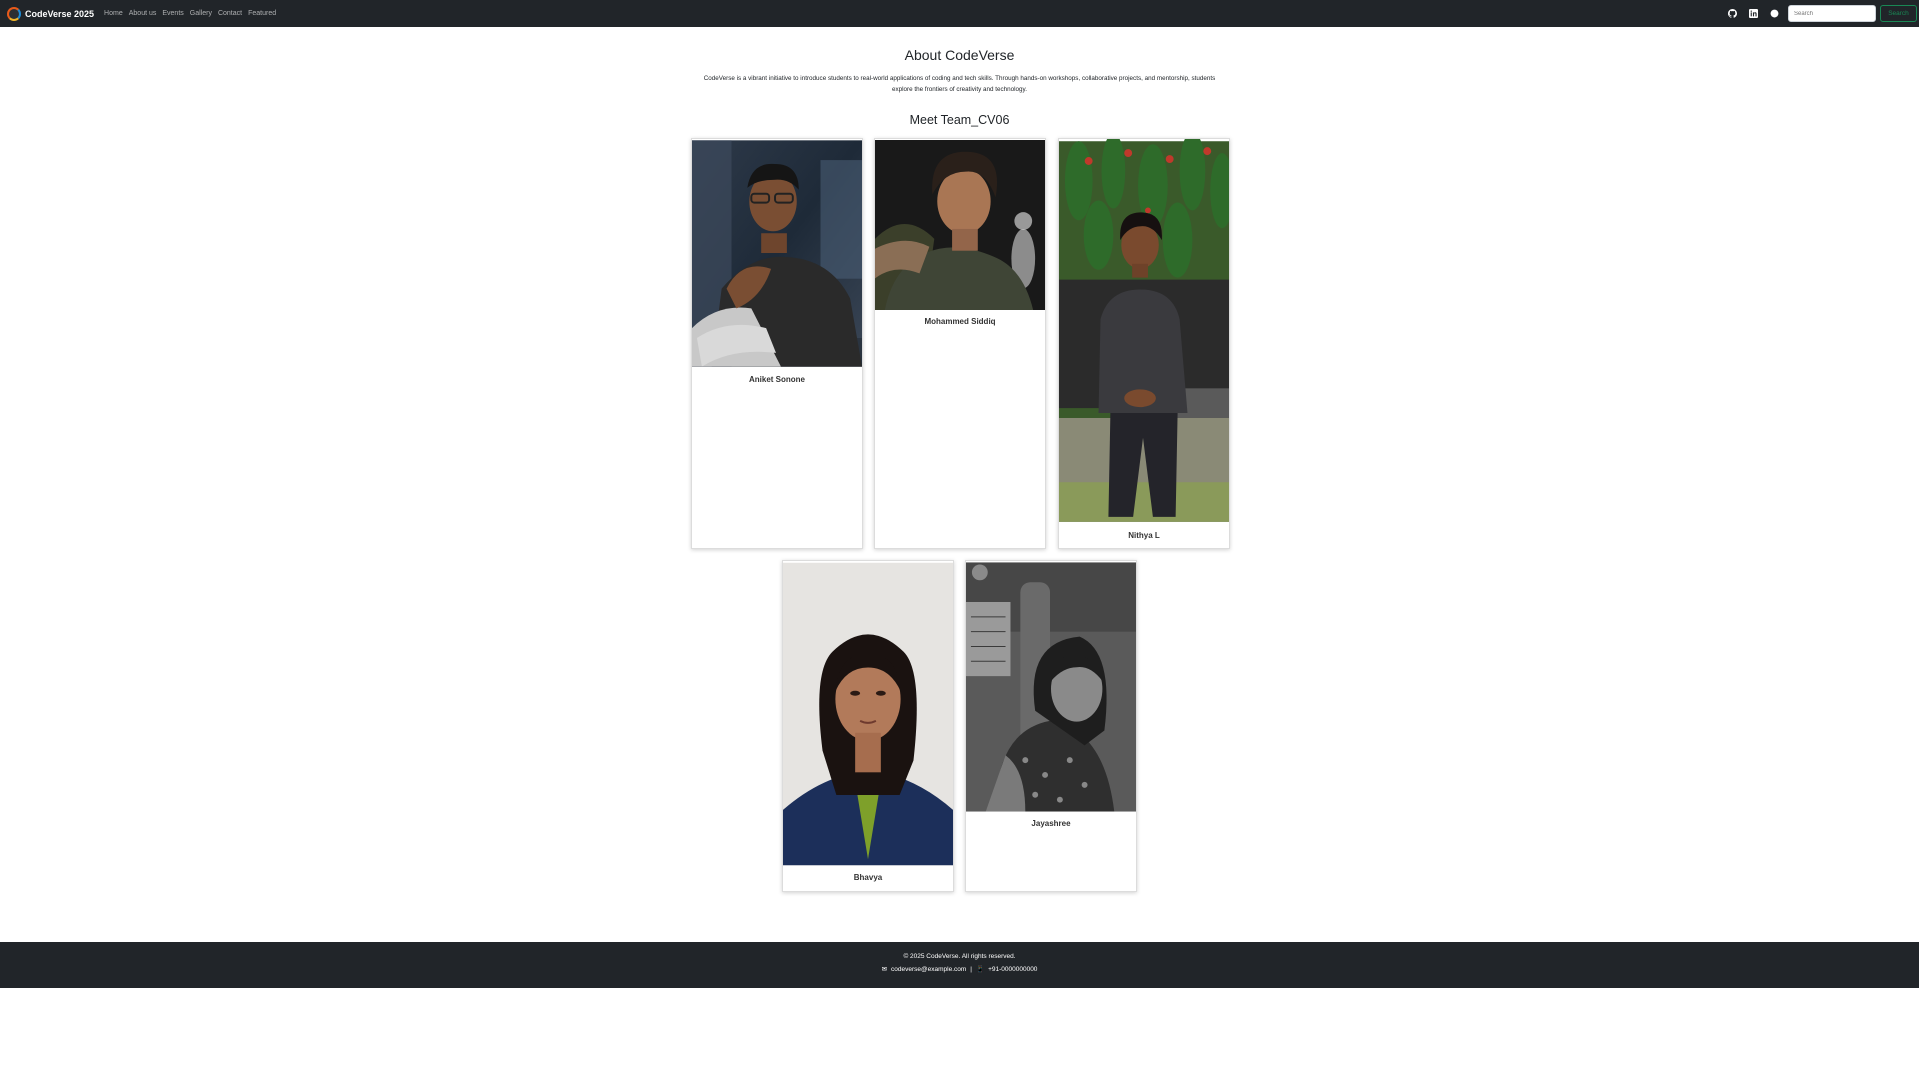 The height and width of the screenshot is (1079, 1919). I want to click on team-member-name: Bhavya, so click(868, 877).